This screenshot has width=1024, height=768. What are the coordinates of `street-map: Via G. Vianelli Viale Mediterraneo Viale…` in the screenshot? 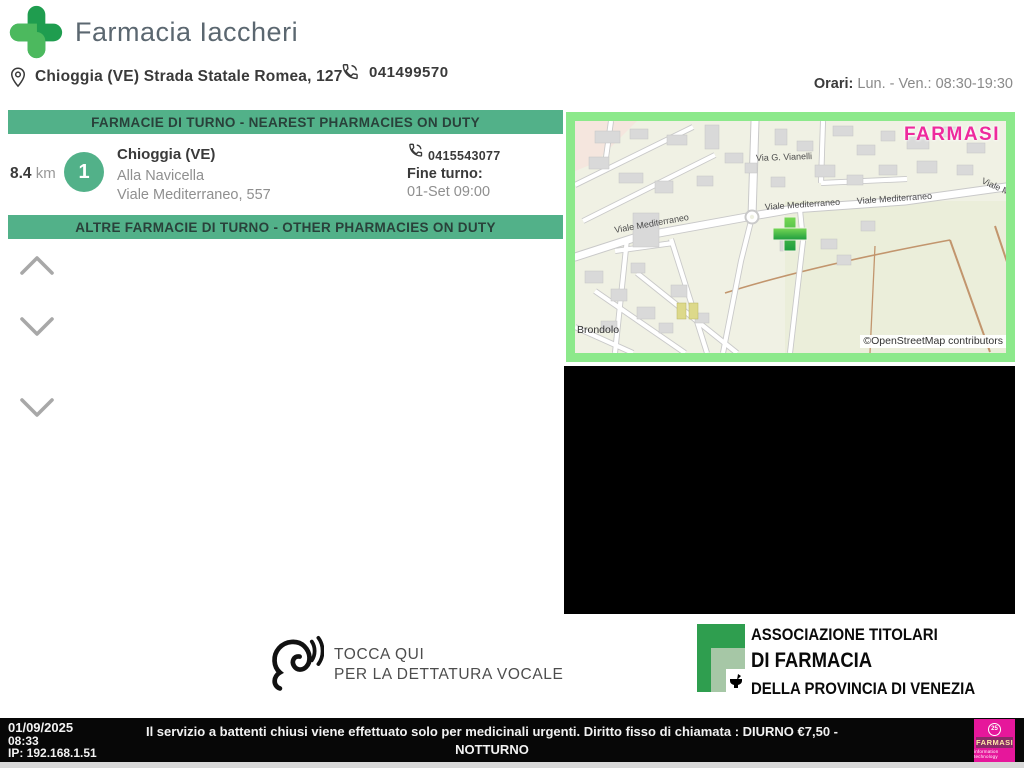 It's located at (790, 237).